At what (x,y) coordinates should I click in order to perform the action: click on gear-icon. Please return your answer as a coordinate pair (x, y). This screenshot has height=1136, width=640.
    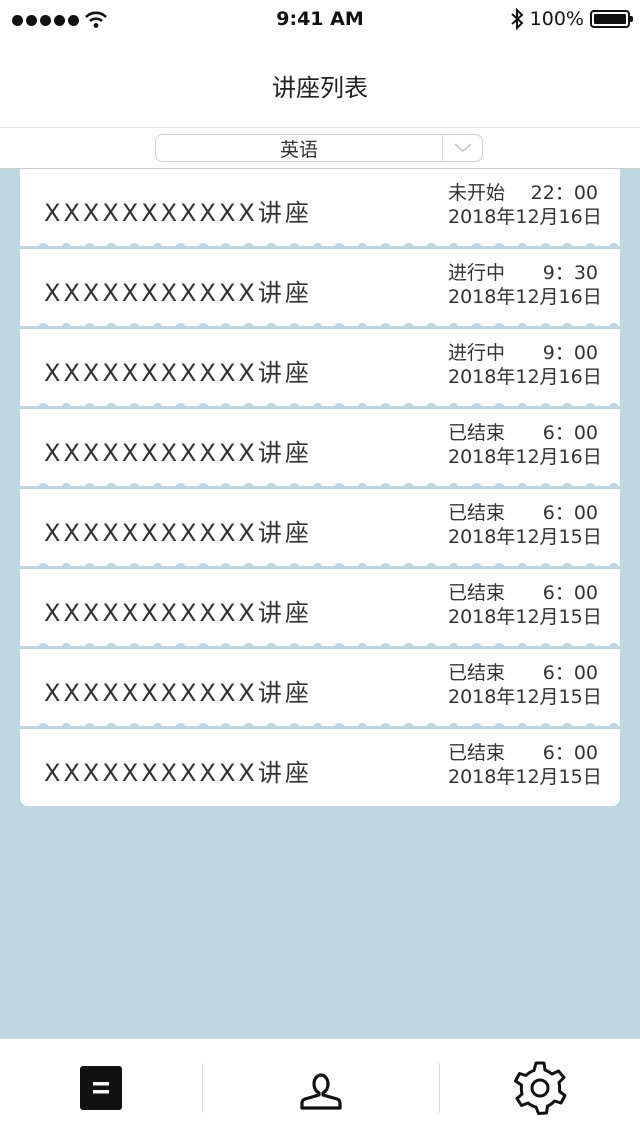
    Looking at the image, I should click on (540, 1088).